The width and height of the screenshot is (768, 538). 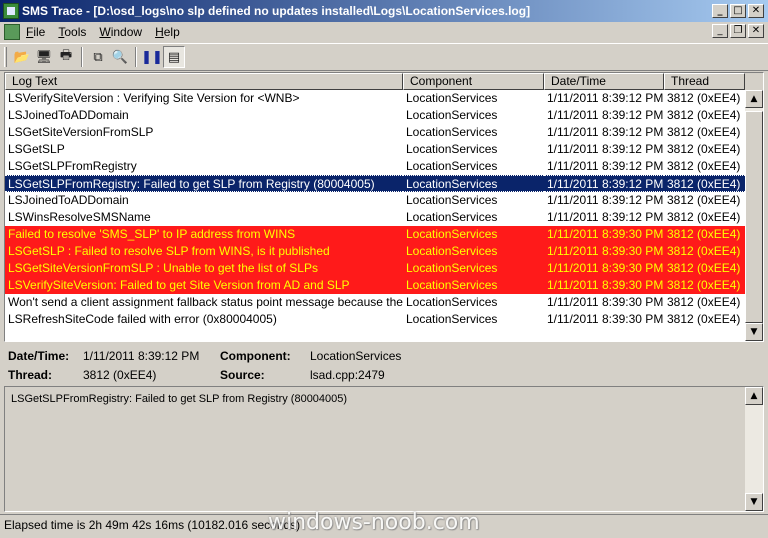 What do you see at coordinates (39, 356) in the screenshot?
I see `datetime-label: Date/Time:` at bounding box center [39, 356].